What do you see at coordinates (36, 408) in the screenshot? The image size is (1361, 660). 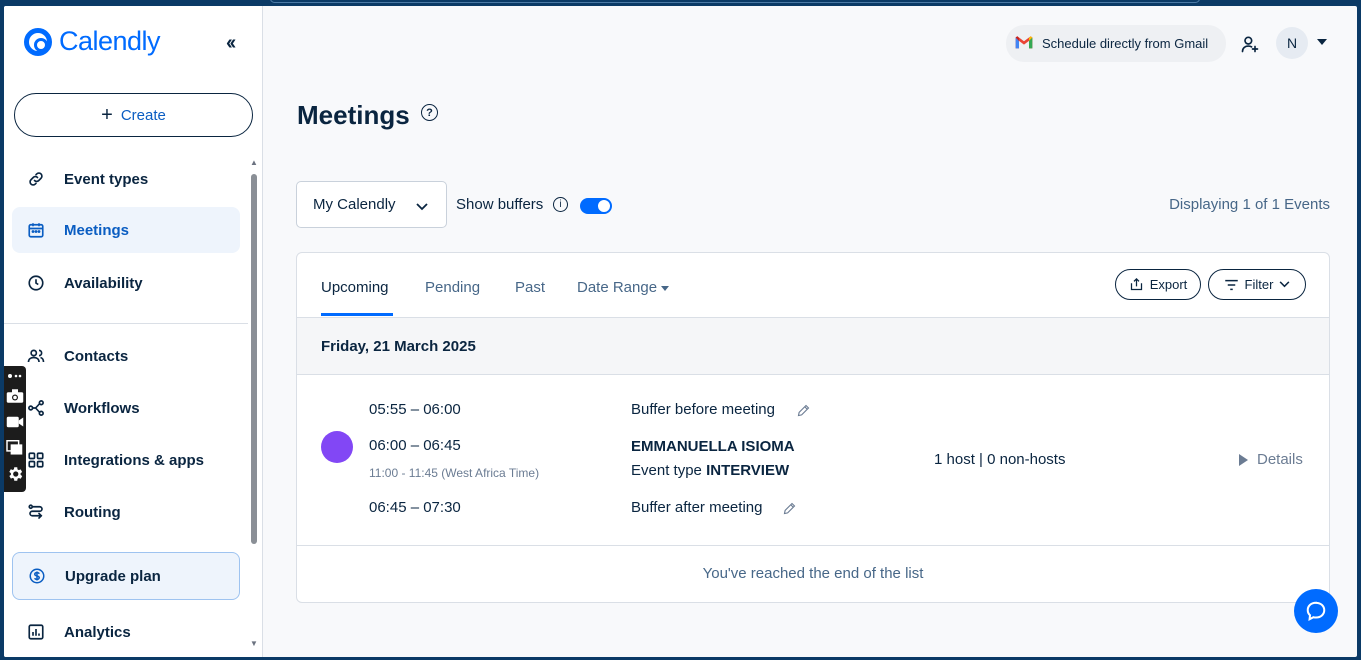 I see `workflow-icon` at bounding box center [36, 408].